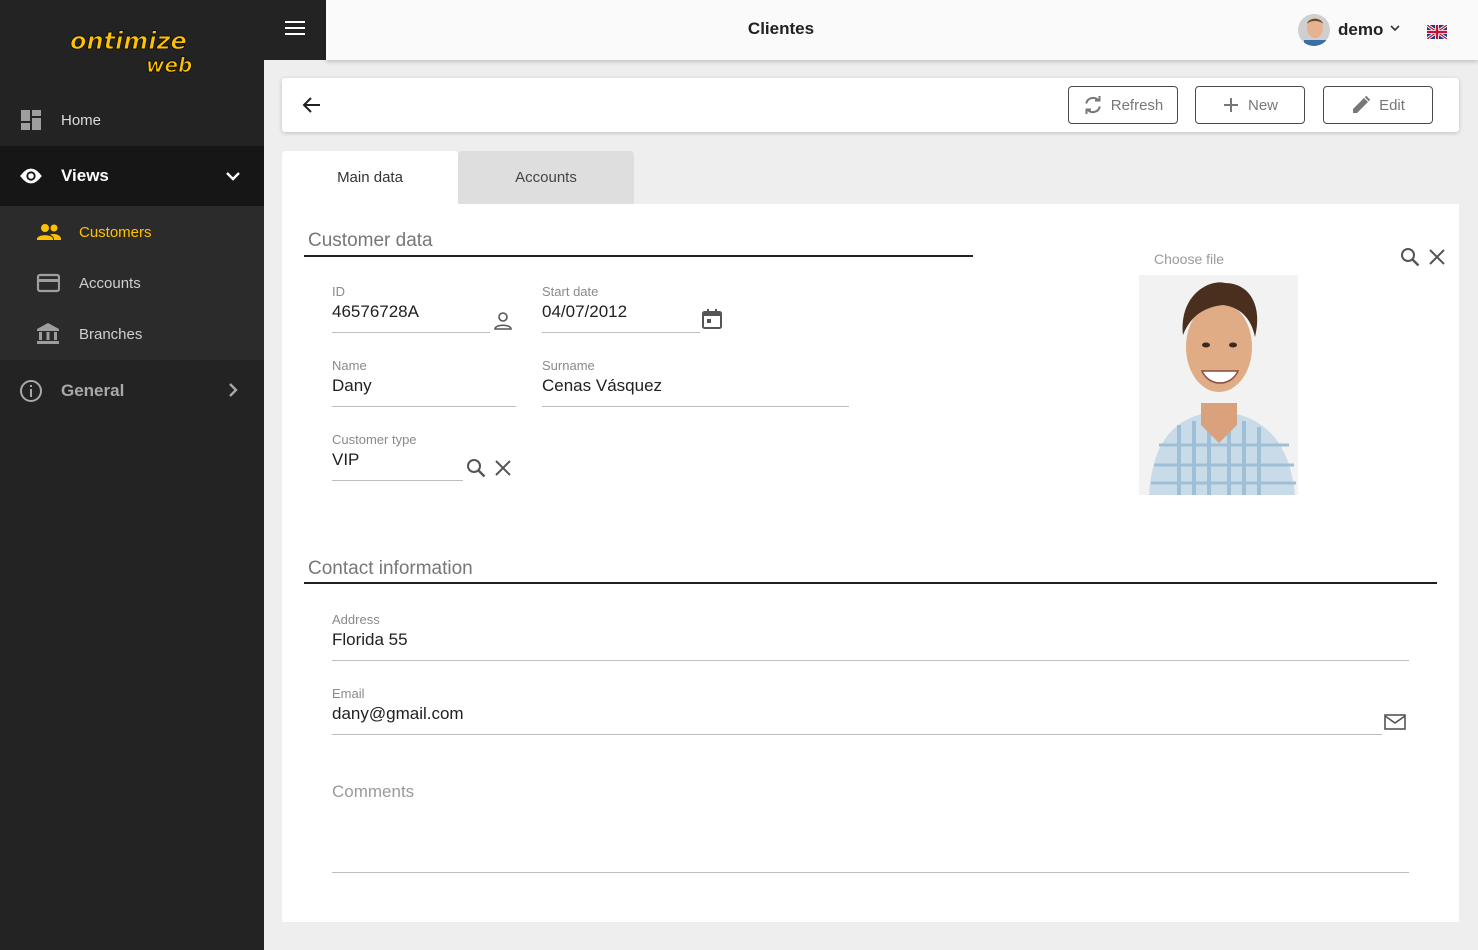 This screenshot has width=1478, height=950. What do you see at coordinates (857, 710) in the screenshot?
I see `email-field: Email dany@gmail.com` at bounding box center [857, 710].